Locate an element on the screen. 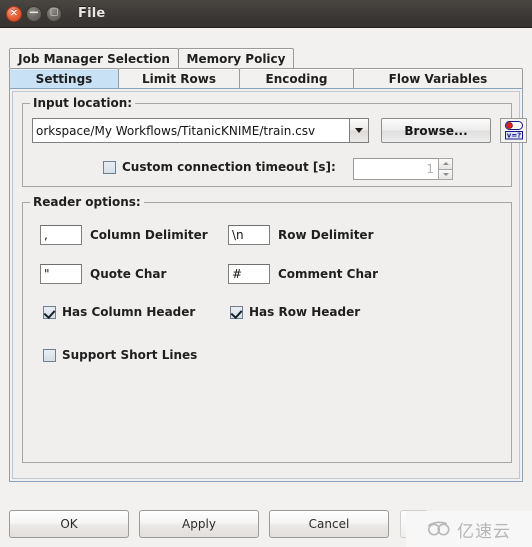 The width and height of the screenshot is (532, 547). ok-button-label: OK is located at coordinates (69, 524).